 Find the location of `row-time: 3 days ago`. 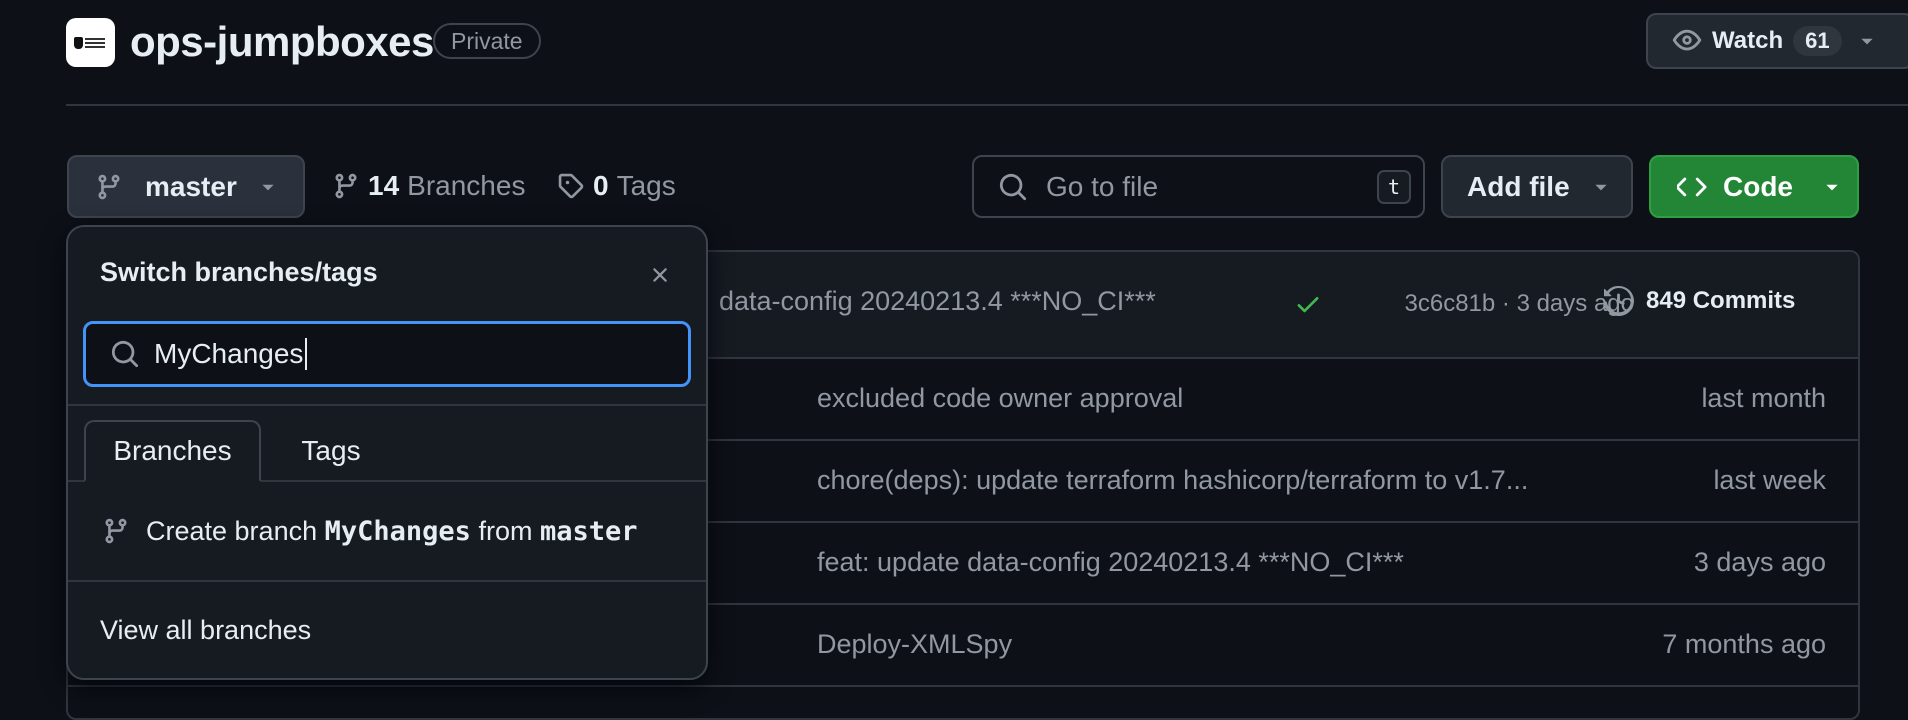

row-time: 3 days ago is located at coordinates (1759, 562).